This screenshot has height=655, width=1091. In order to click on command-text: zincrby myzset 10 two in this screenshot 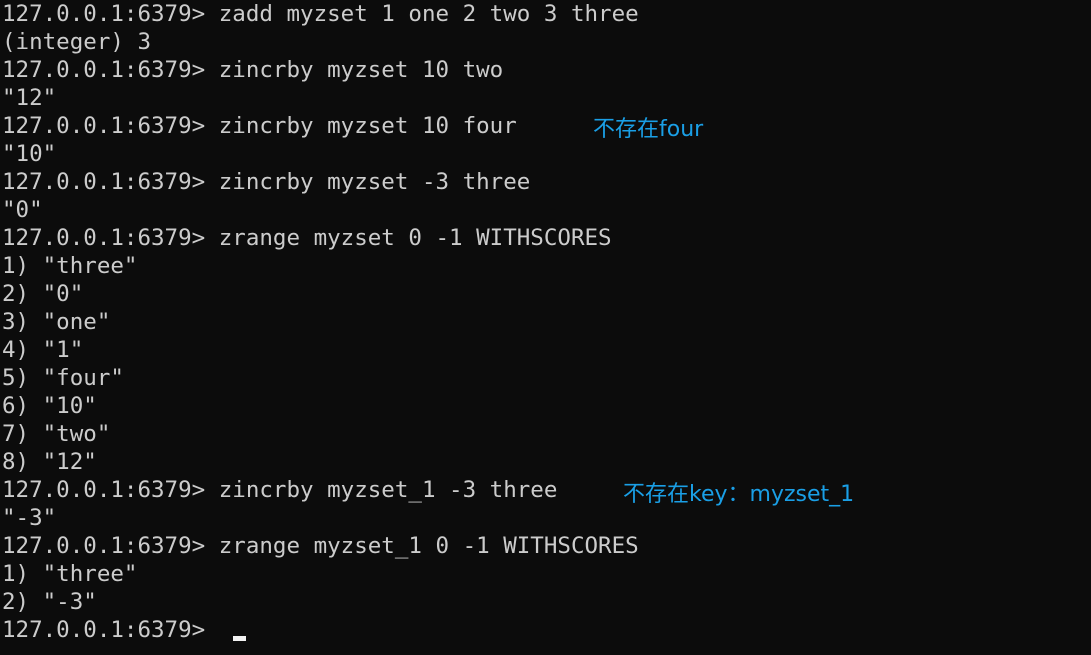, I will do `click(361, 70)`.